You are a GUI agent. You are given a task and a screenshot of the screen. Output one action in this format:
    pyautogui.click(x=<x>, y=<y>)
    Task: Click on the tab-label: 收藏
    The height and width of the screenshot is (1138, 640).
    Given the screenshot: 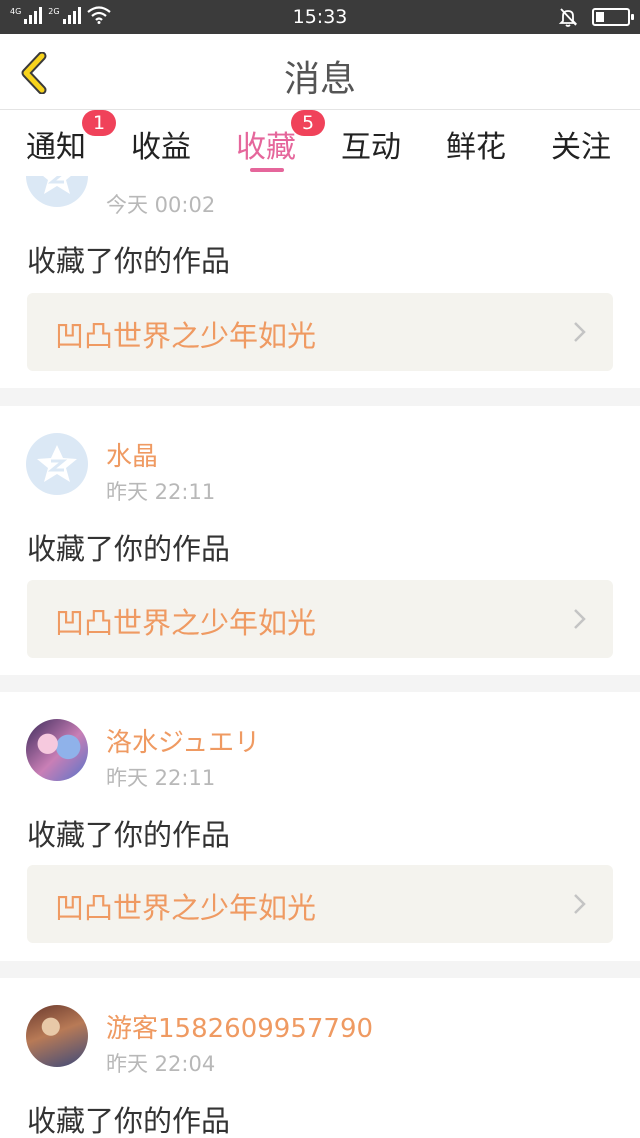 What is the action you would take?
    pyautogui.click(x=266, y=147)
    